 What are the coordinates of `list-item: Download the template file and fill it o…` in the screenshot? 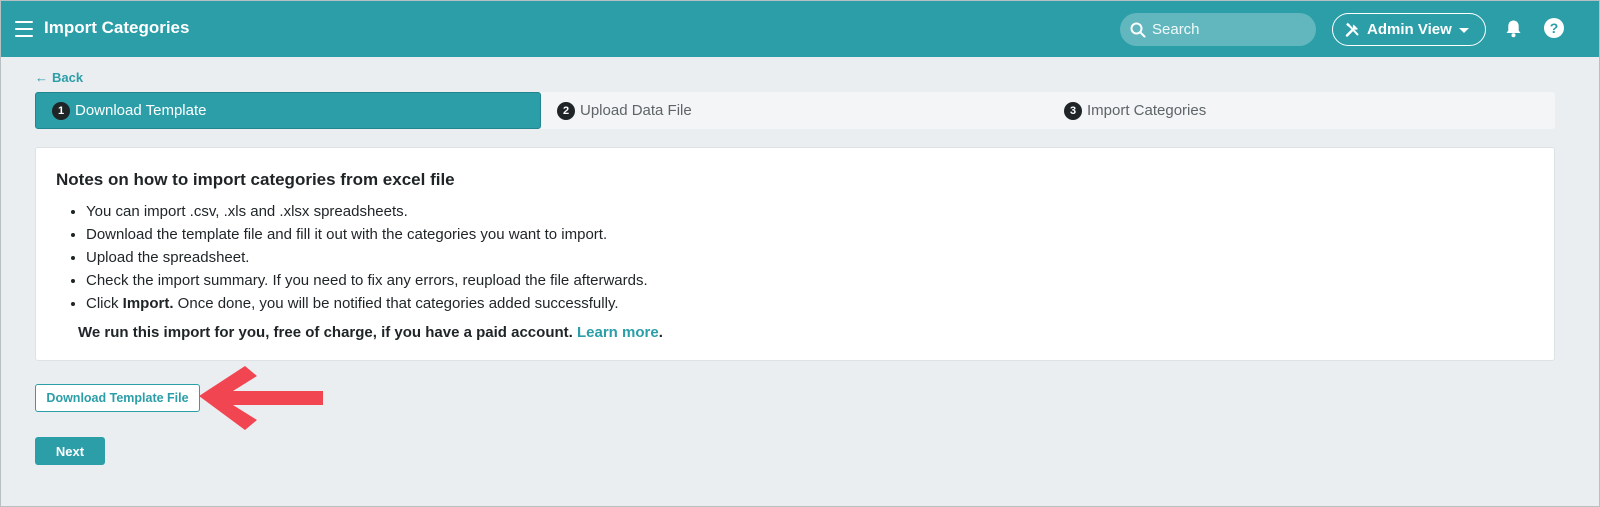 It's located at (367, 234).